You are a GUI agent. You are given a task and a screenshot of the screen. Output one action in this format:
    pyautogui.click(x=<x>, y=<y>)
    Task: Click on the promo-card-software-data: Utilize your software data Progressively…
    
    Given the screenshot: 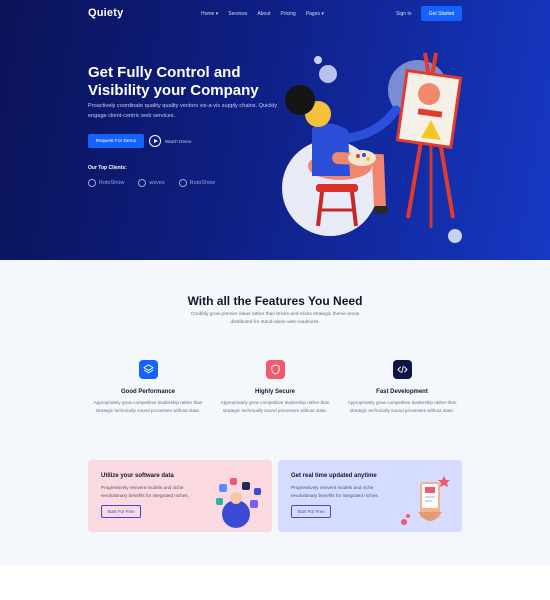 What is the action you would take?
    pyautogui.click(x=180, y=496)
    